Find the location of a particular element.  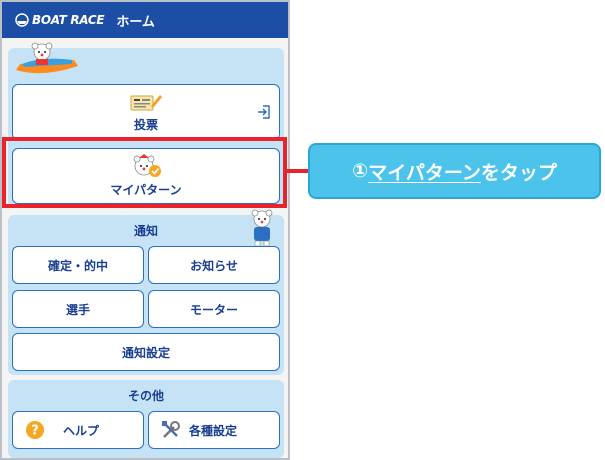

notification-settings-button: 通知設定 is located at coordinates (146, 352).